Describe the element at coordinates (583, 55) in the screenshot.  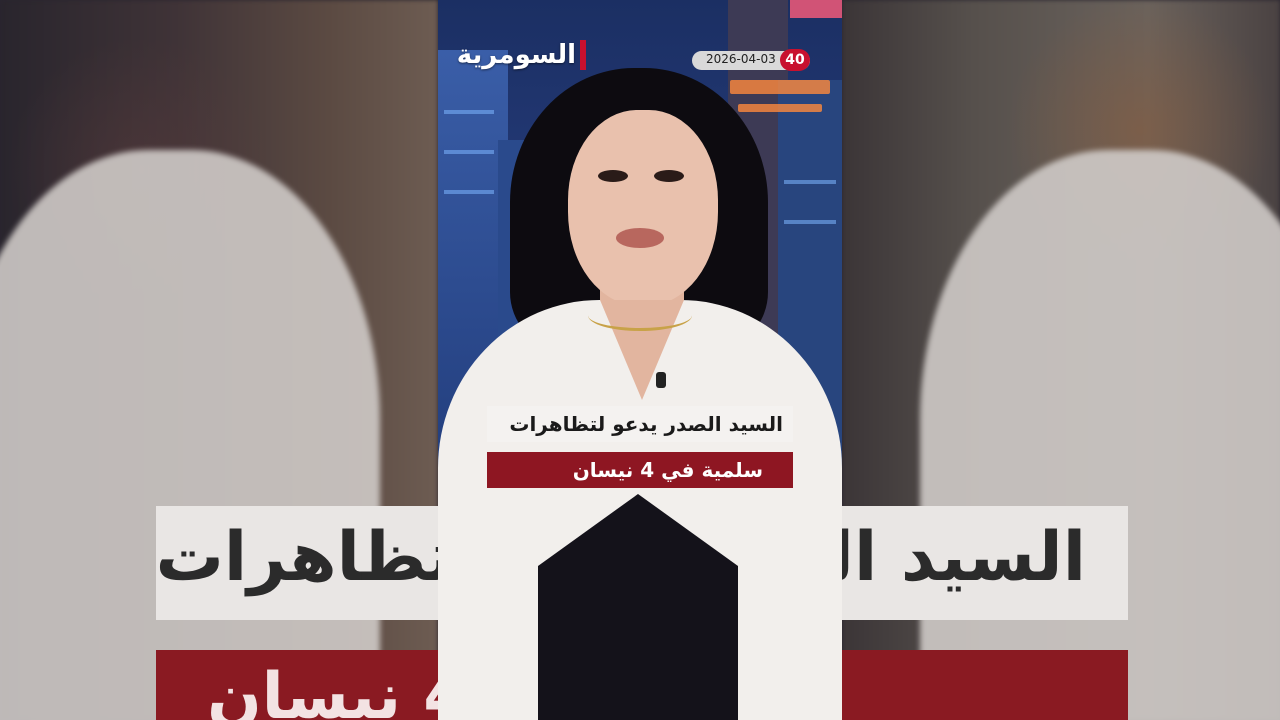
I see `logo-accent-bar` at that location.